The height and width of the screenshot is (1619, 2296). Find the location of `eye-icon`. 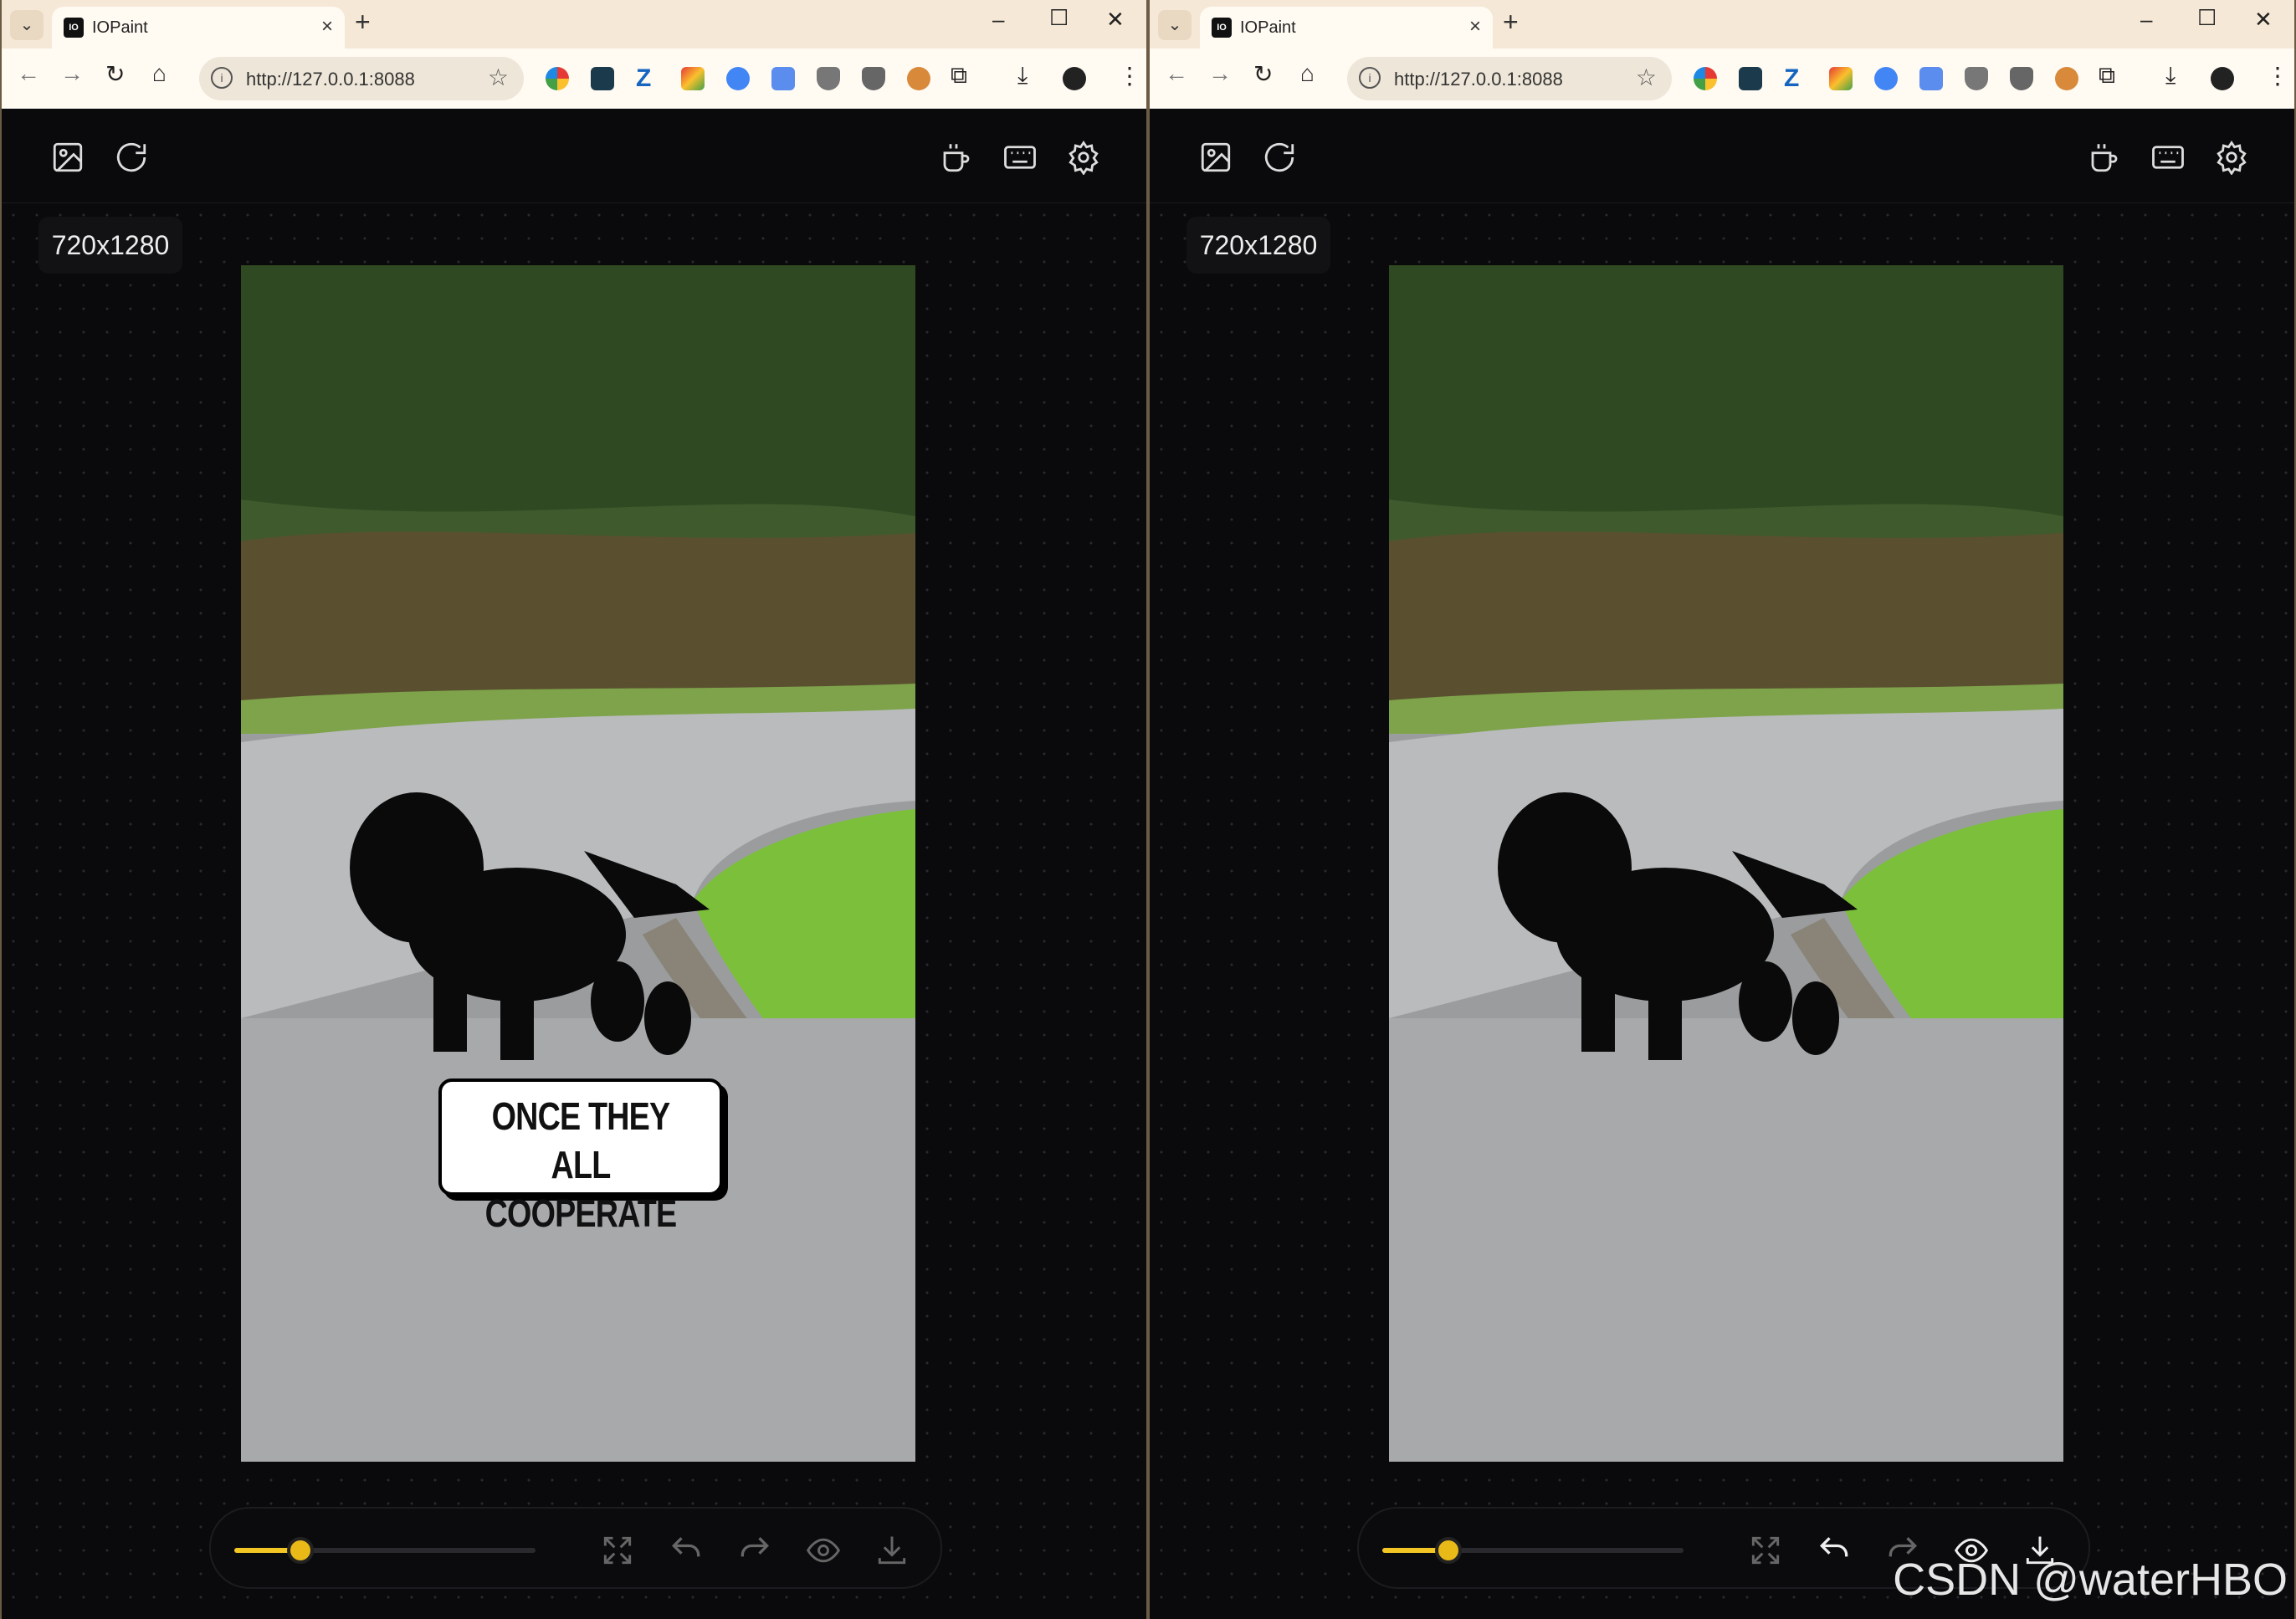

eye-icon is located at coordinates (823, 1550).